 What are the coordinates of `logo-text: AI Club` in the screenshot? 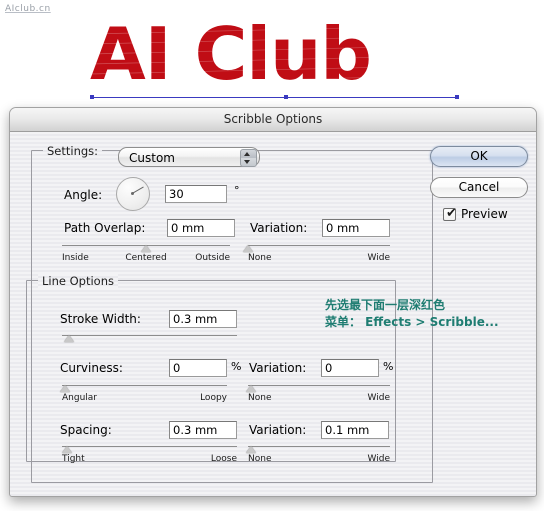 It's located at (231, 54).